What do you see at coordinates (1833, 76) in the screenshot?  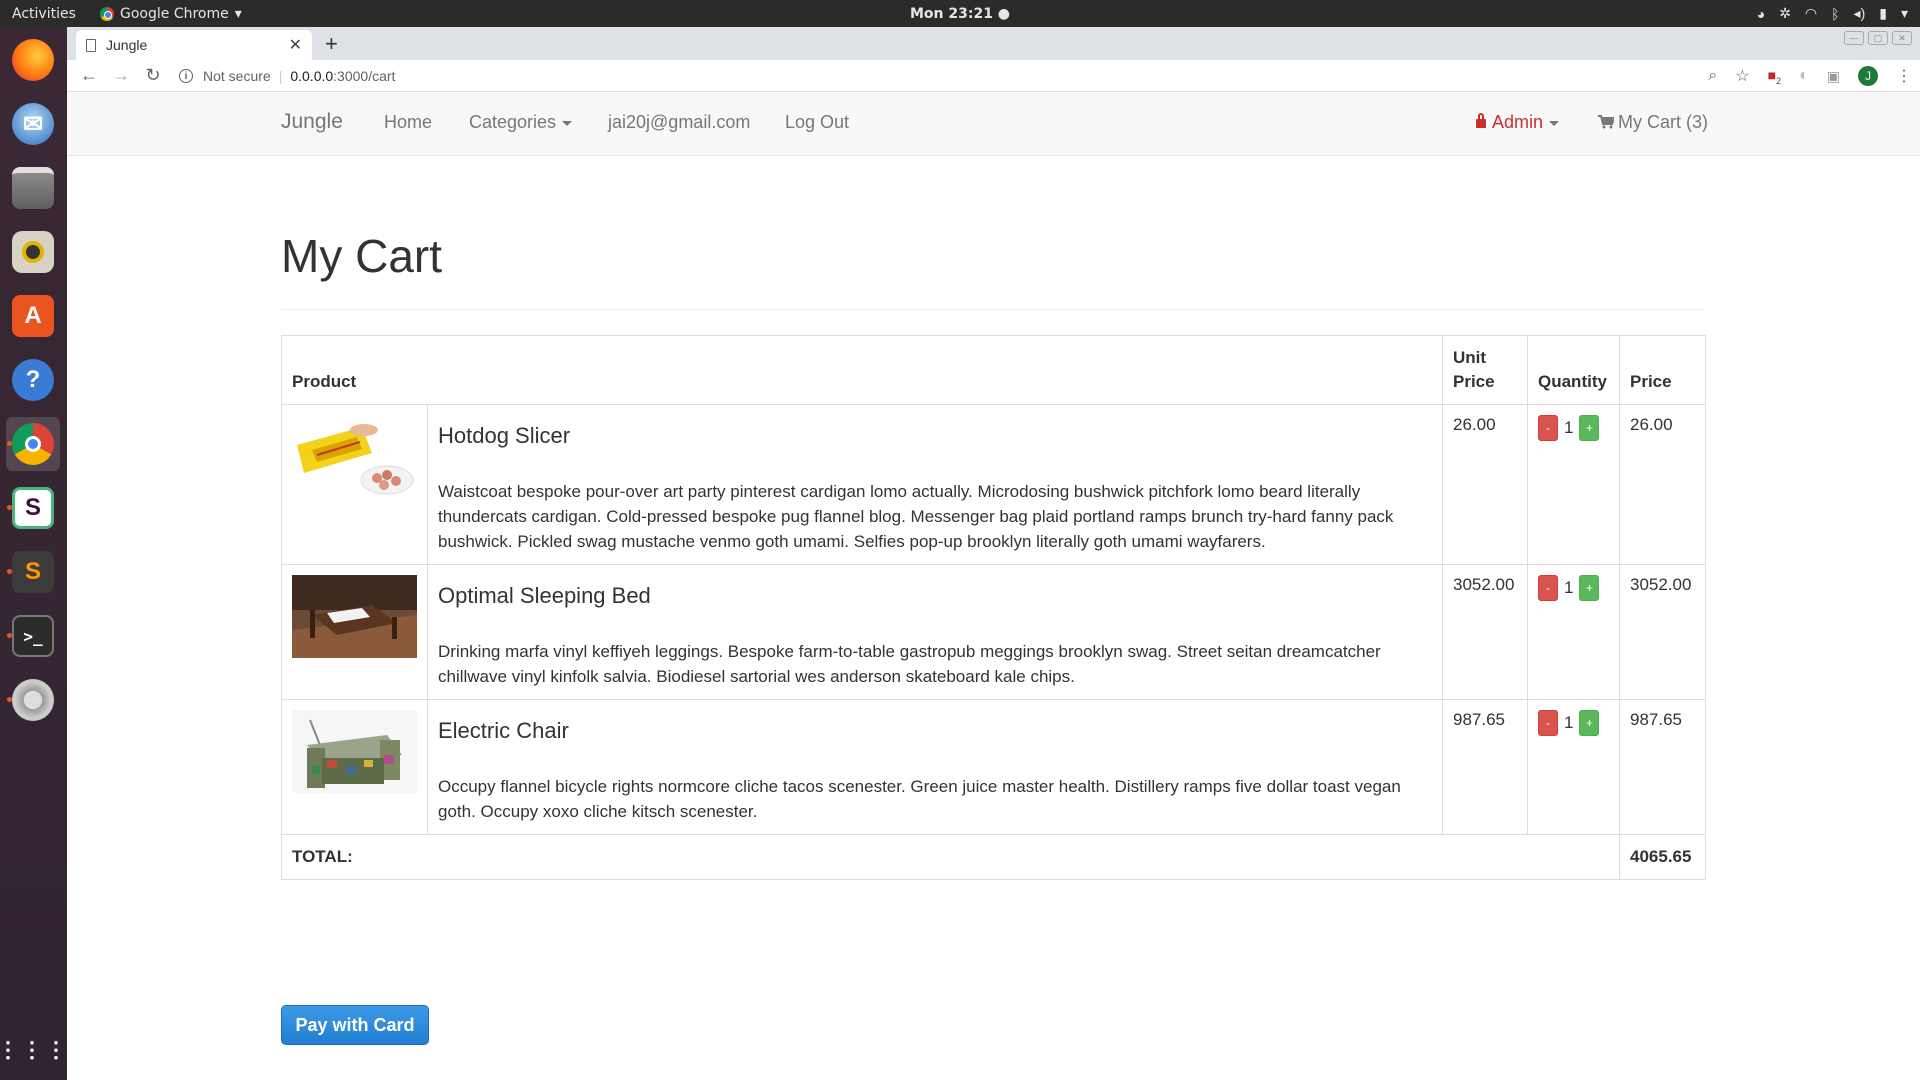 I see `extension-icon: ▣` at bounding box center [1833, 76].